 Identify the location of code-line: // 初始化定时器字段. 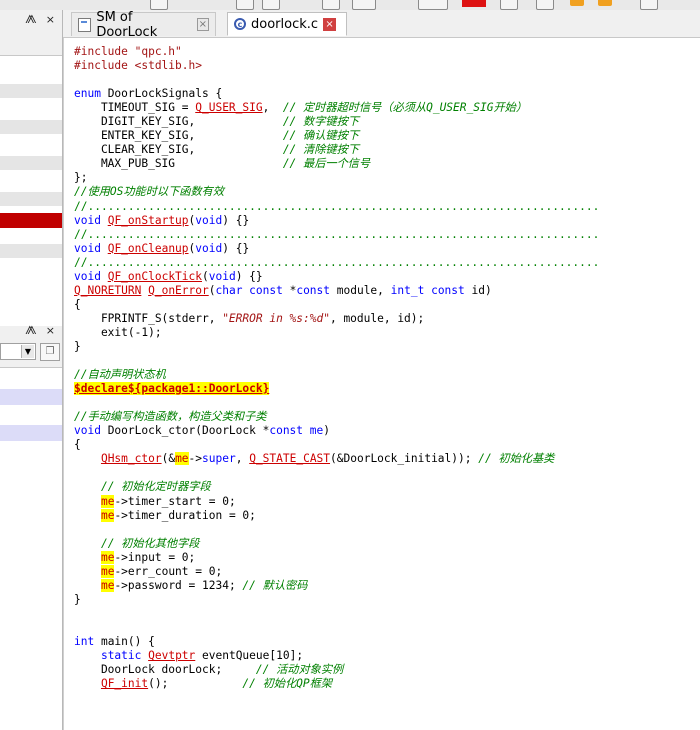
(336, 487).